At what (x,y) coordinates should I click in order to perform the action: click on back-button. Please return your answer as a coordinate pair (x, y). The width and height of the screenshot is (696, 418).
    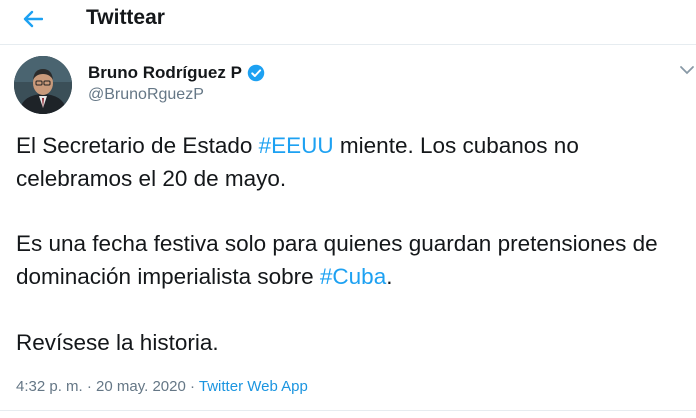
    Looking at the image, I should click on (33, 19).